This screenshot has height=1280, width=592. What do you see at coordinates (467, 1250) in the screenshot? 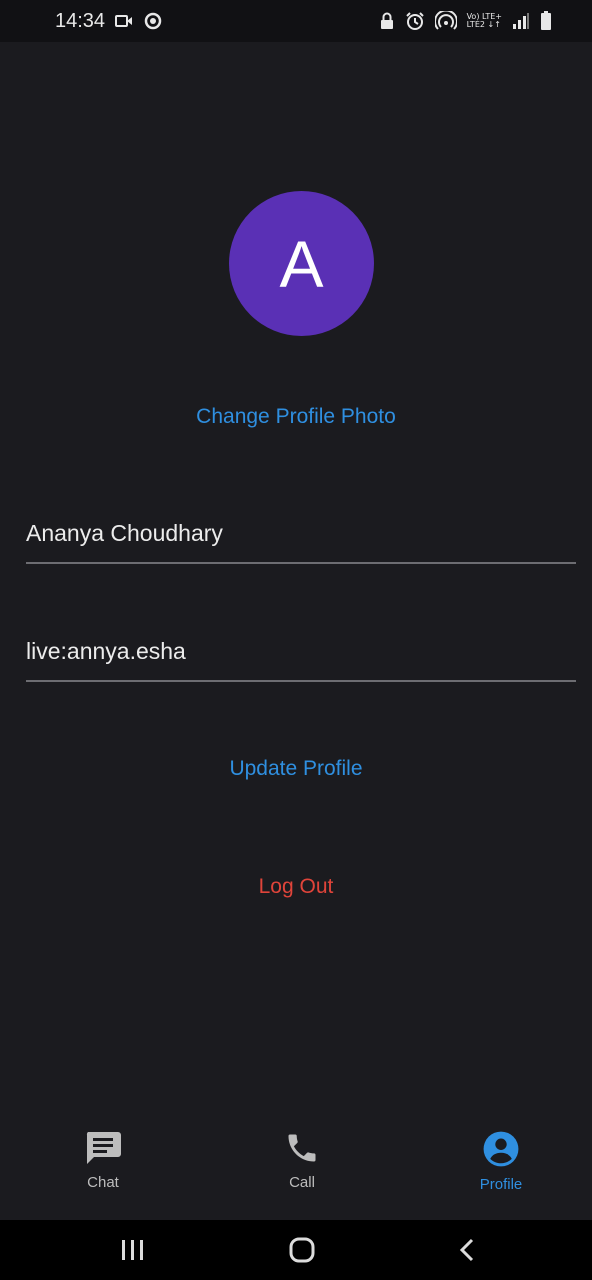
I see `back-icon` at bounding box center [467, 1250].